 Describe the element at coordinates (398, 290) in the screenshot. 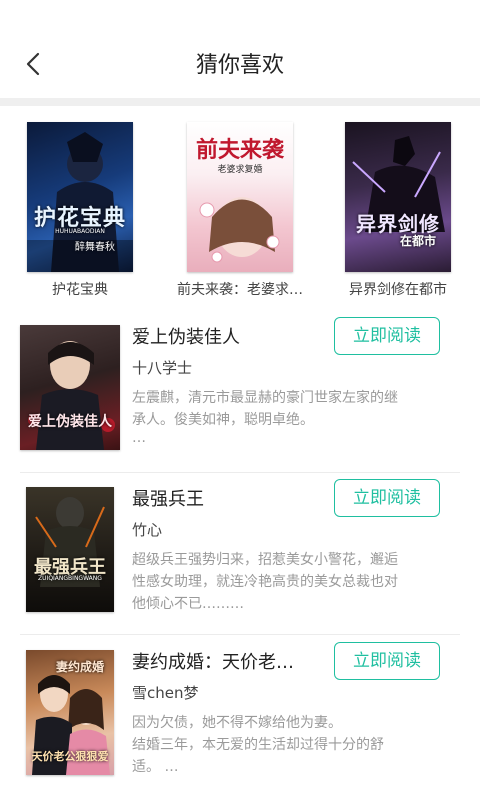

I see `featured-book-title: 异界剑修在都市` at that location.